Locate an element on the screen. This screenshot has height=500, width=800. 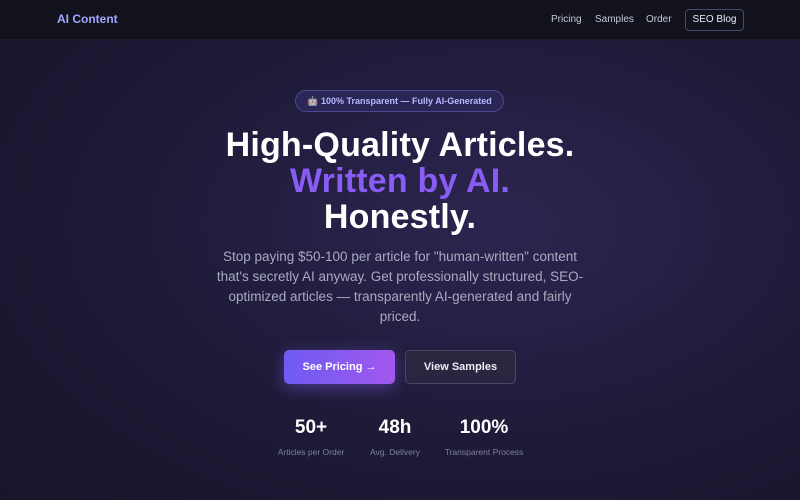
nav-link-samples: Samples is located at coordinates (614, 19).